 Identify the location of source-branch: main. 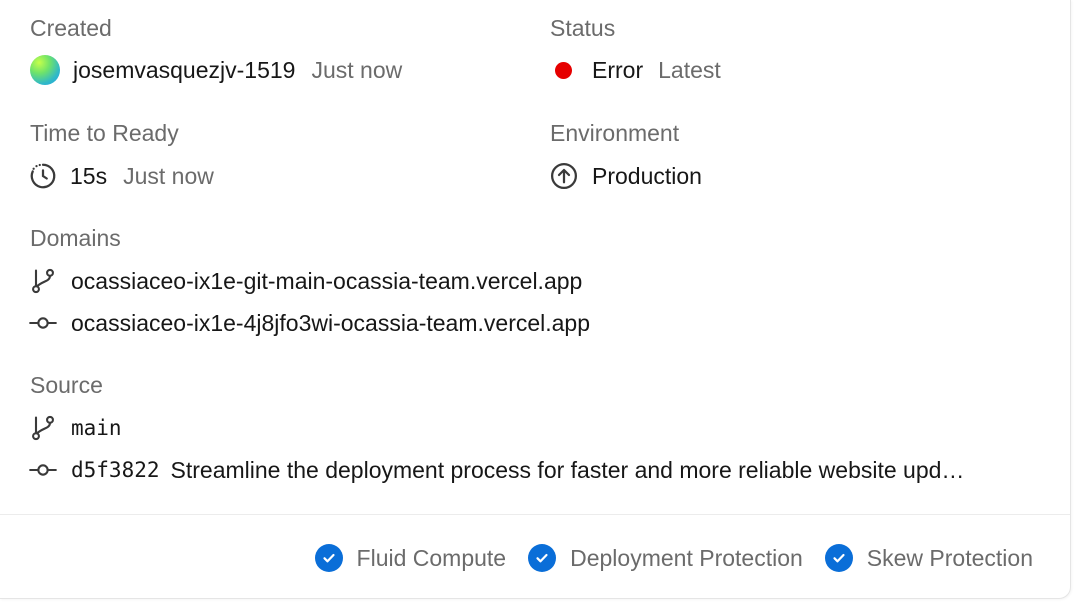
(96, 428).